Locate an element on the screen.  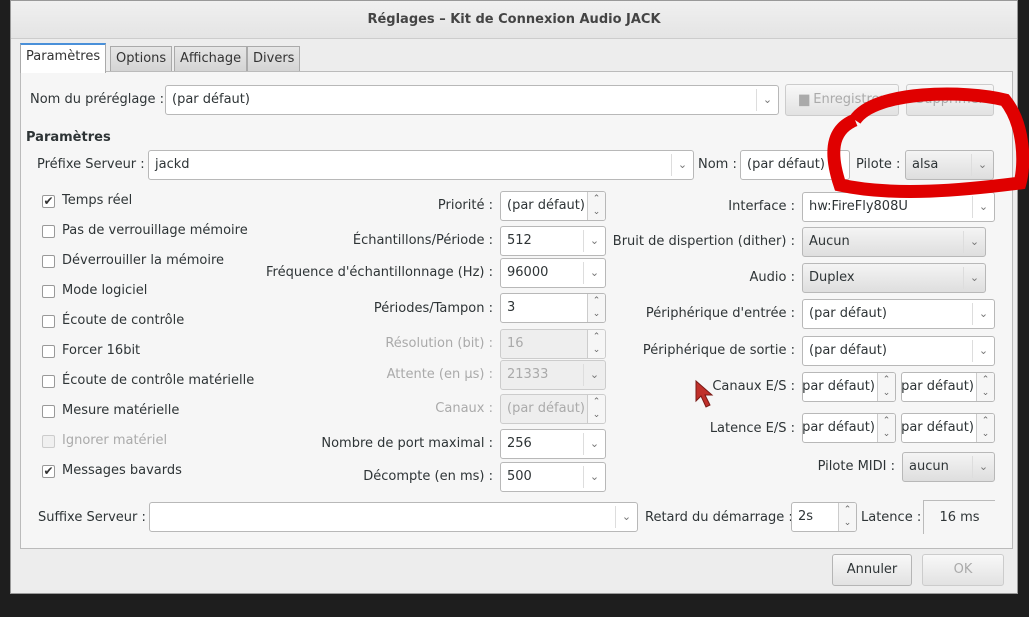
server-suffix-combo: ⌄ is located at coordinates (393, 517).